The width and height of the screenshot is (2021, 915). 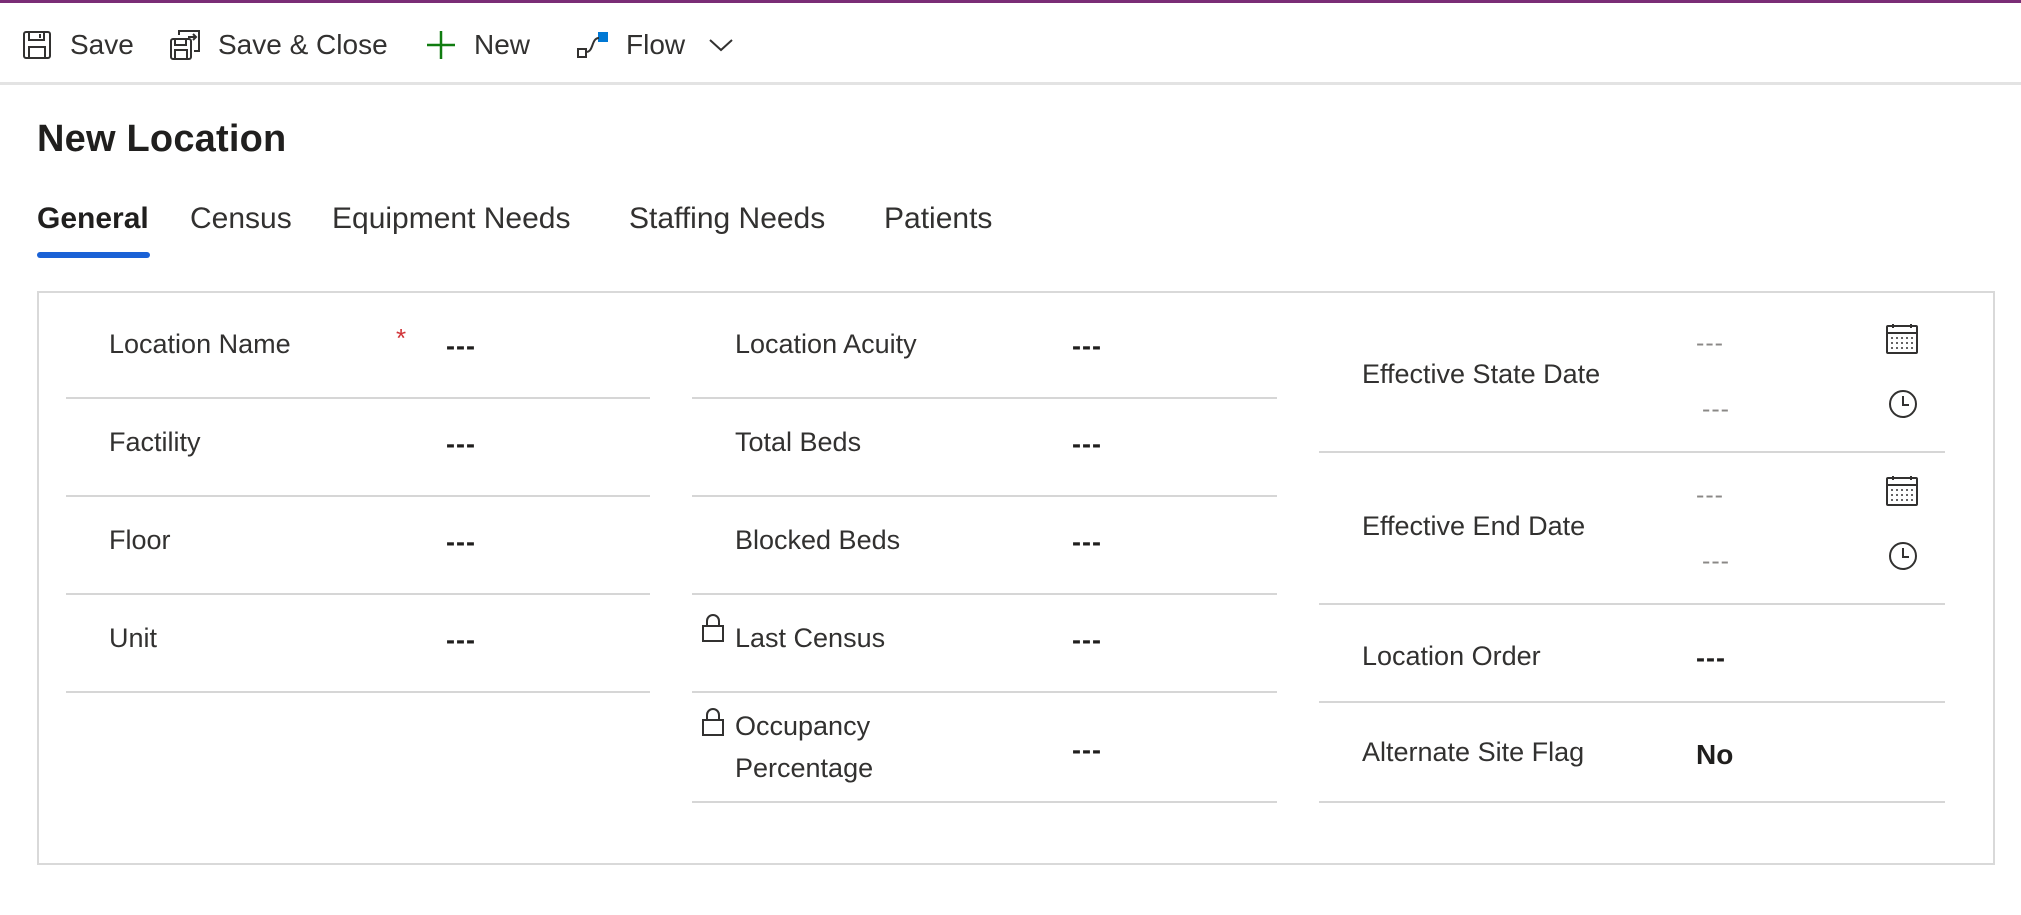 What do you see at coordinates (461, 444) in the screenshot?
I see `facility-input: ---` at bounding box center [461, 444].